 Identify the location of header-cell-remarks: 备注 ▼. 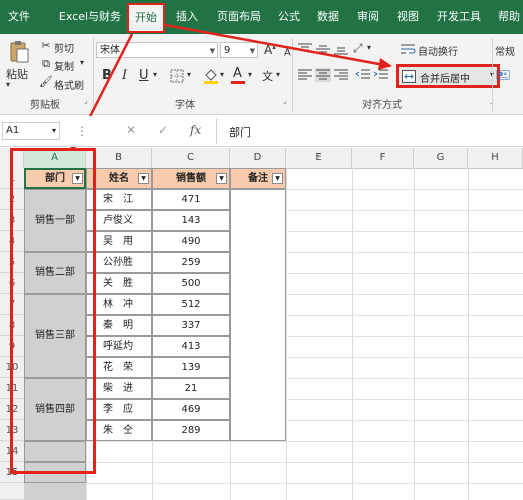
(258, 178).